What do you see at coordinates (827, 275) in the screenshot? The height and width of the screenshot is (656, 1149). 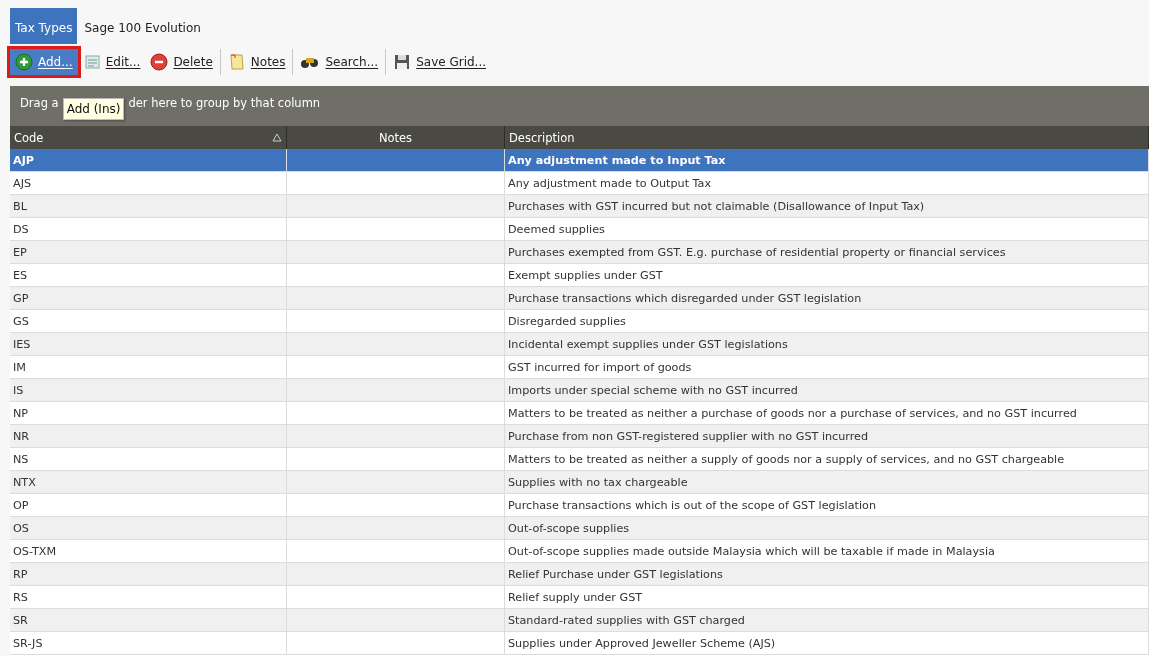 I see `table-cell: Exempt supplies under GST` at bounding box center [827, 275].